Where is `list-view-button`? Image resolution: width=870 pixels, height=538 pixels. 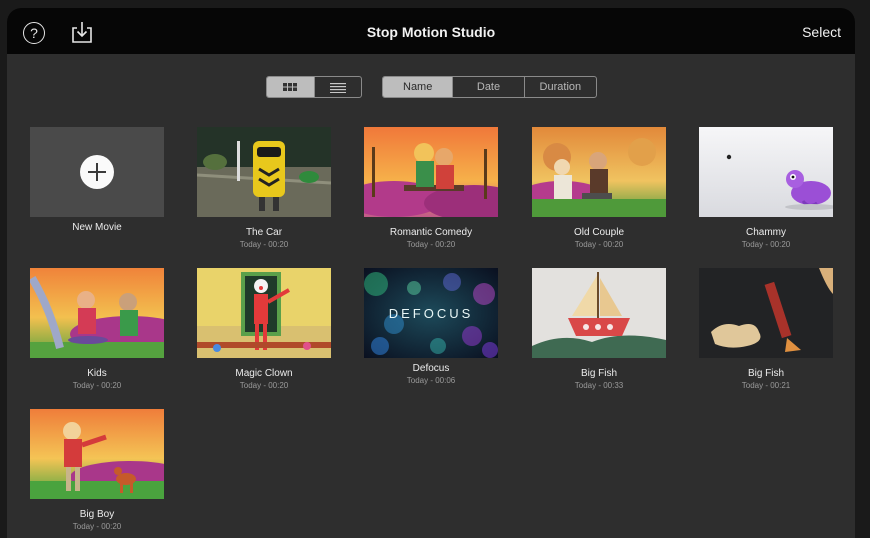 list-view-button is located at coordinates (337, 87).